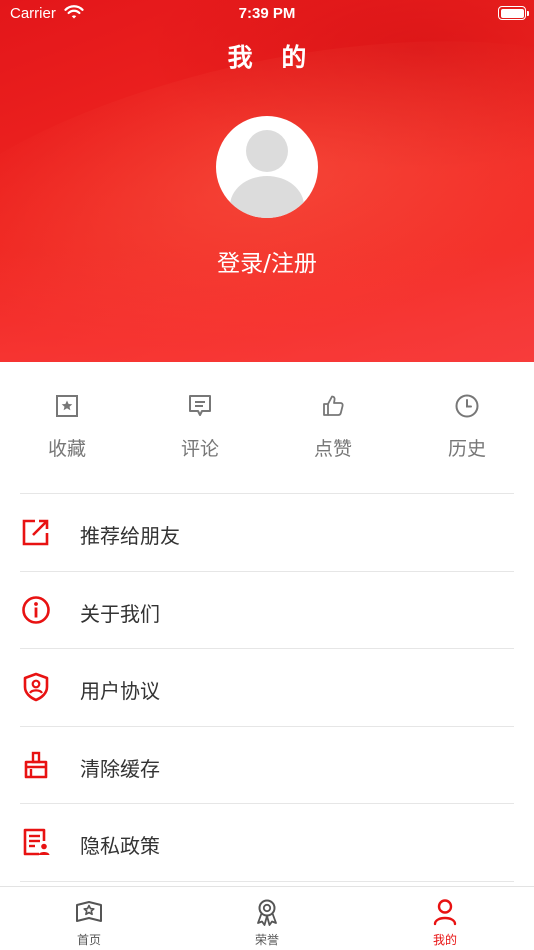 This screenshot has width=534, height=950. I want to click on menu-item-privacy-policy: 隐私政策, so click(267, 843).